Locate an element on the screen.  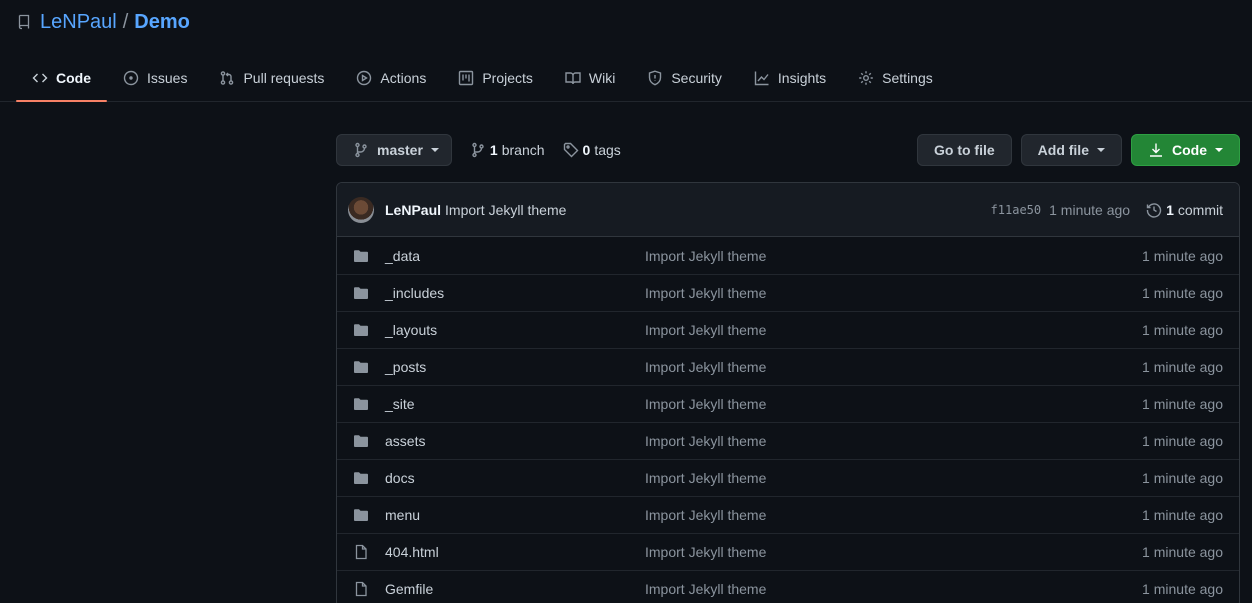
file-row: menu Import Jekyll theme 1 minute ago is located at coordinates (788, 514).